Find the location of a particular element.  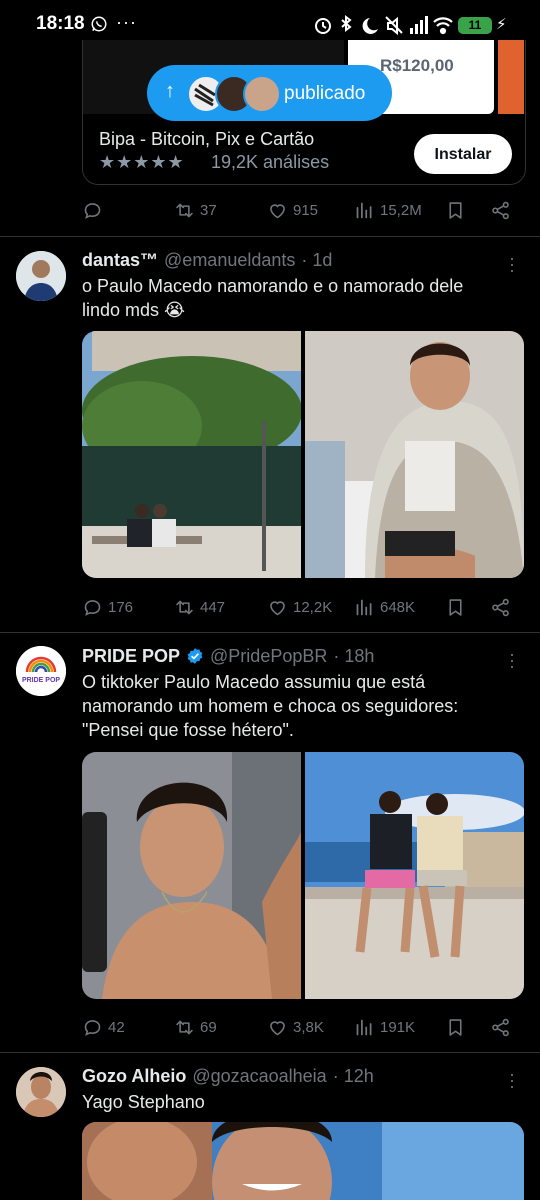

install-button: Instalar is located at coordinates (463, 154).